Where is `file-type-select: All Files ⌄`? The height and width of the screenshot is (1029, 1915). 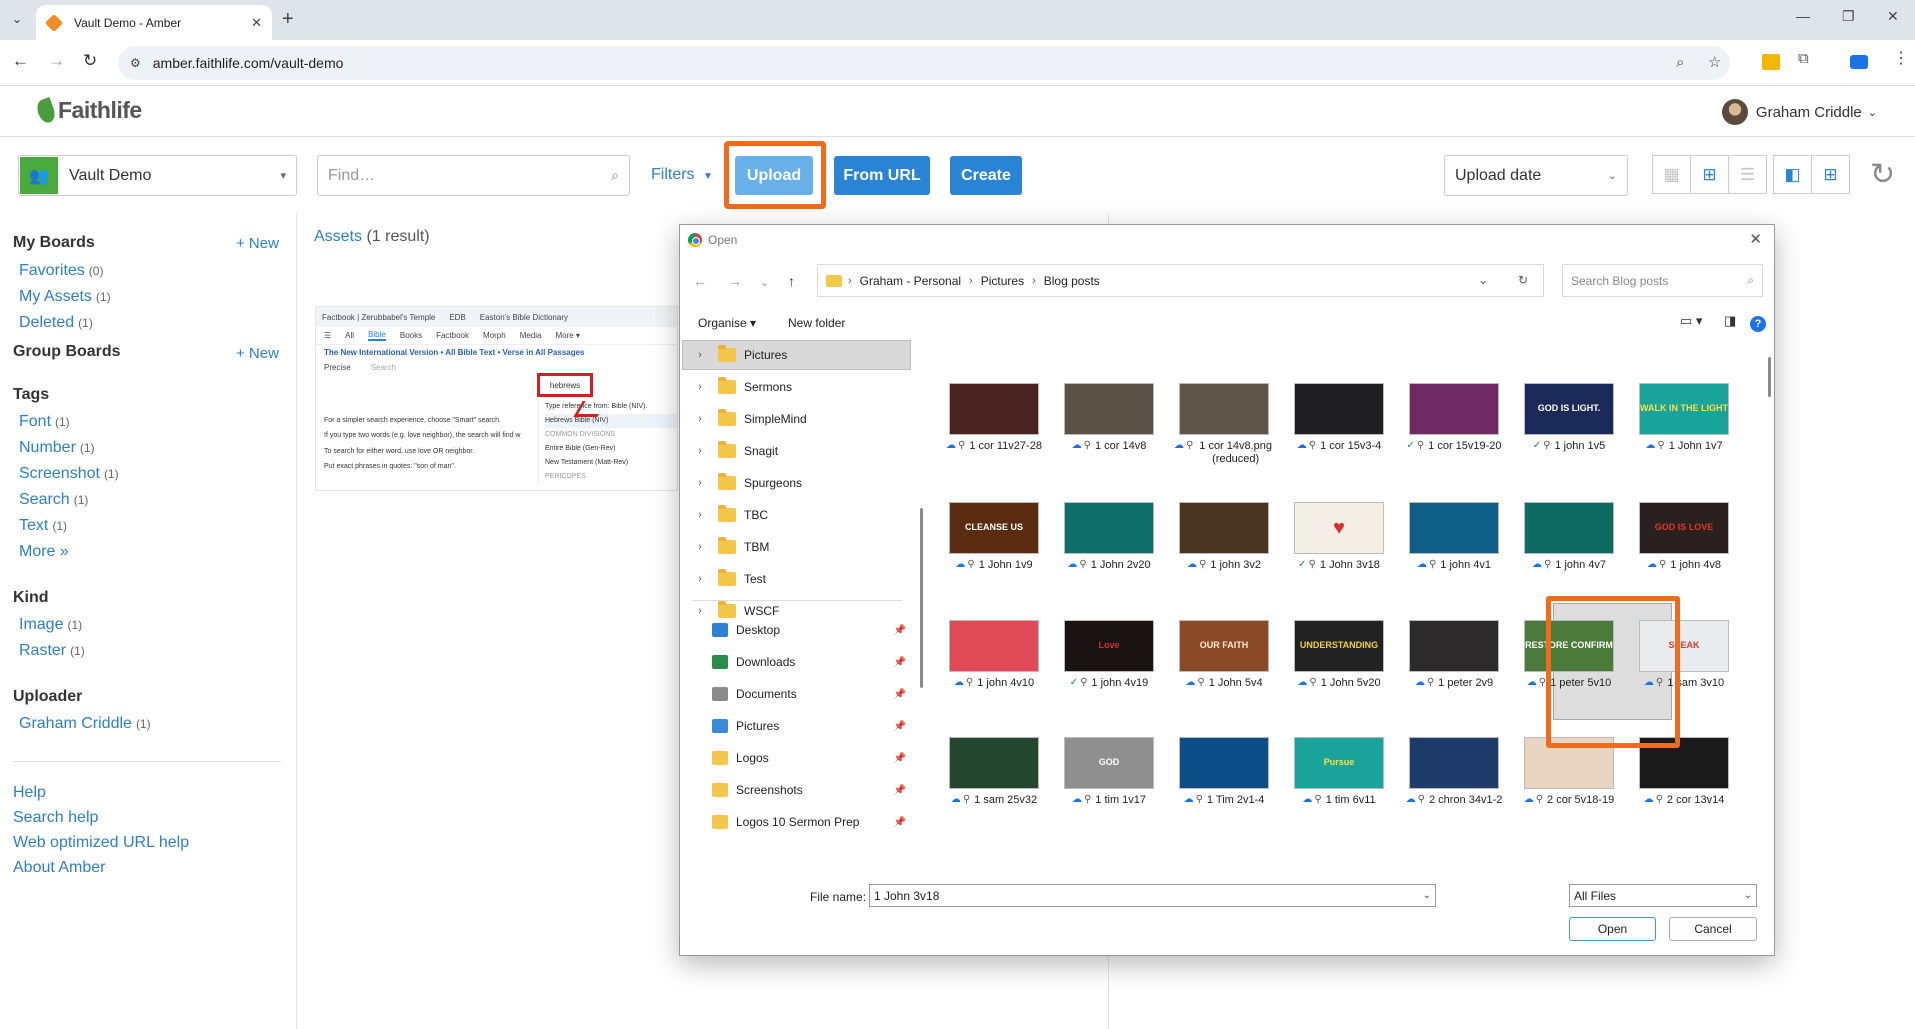 file-type-select: All Files ⌄ is located at coordinates (1663, 895).